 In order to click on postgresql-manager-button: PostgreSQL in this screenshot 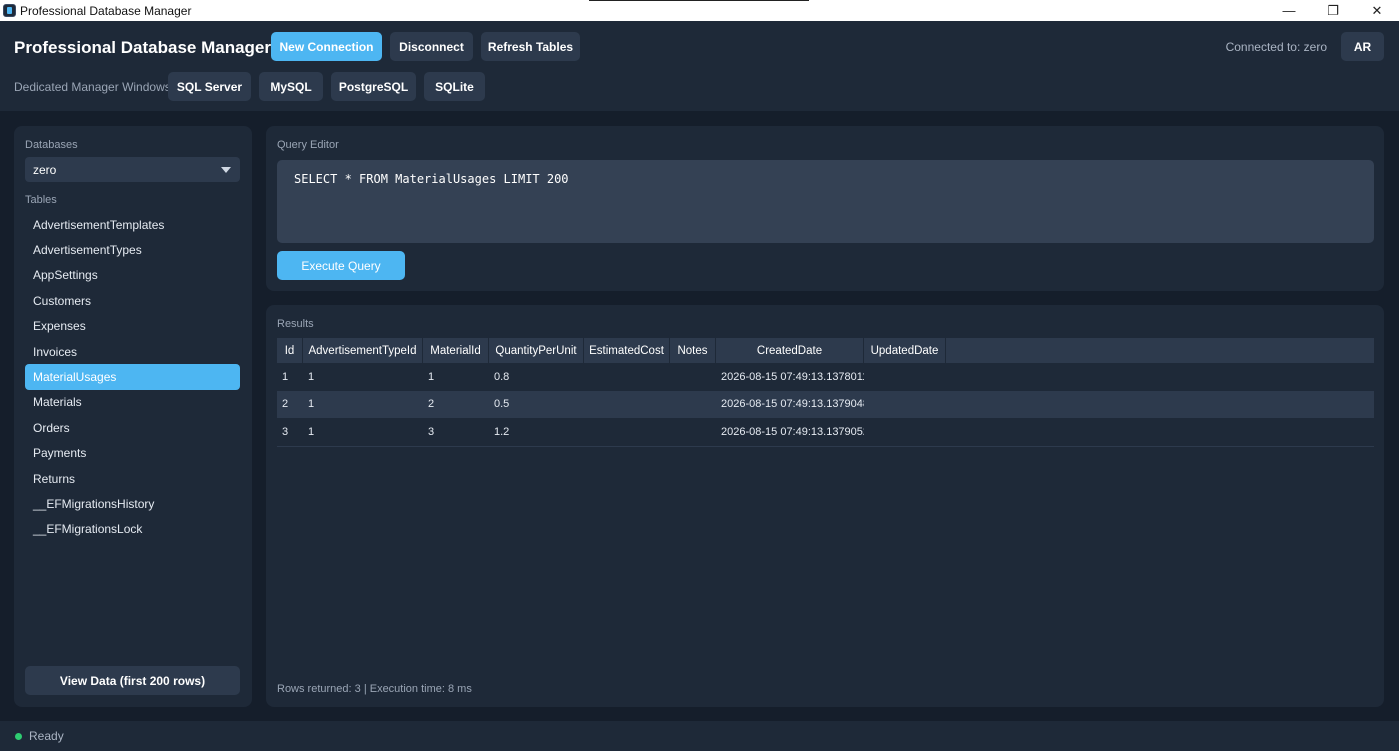, I will do `click(373, 86)`.